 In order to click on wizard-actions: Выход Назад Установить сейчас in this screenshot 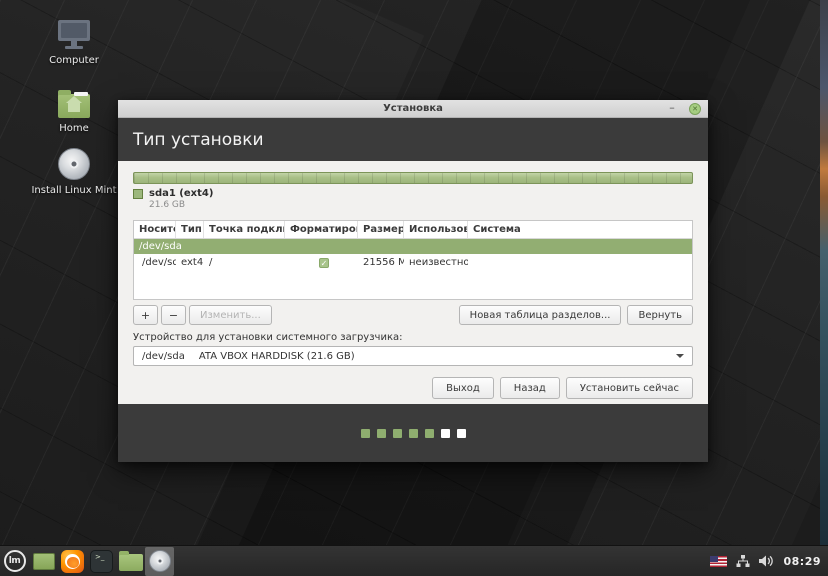, I will do `click(413, 388)`.